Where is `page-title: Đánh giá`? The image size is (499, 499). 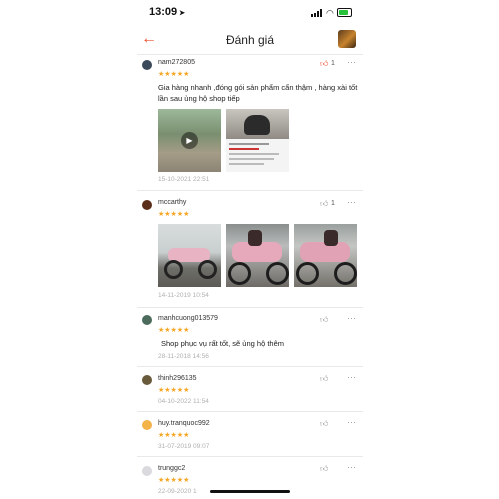 page-title: Đánh giá is located at coordinates (250, 40).